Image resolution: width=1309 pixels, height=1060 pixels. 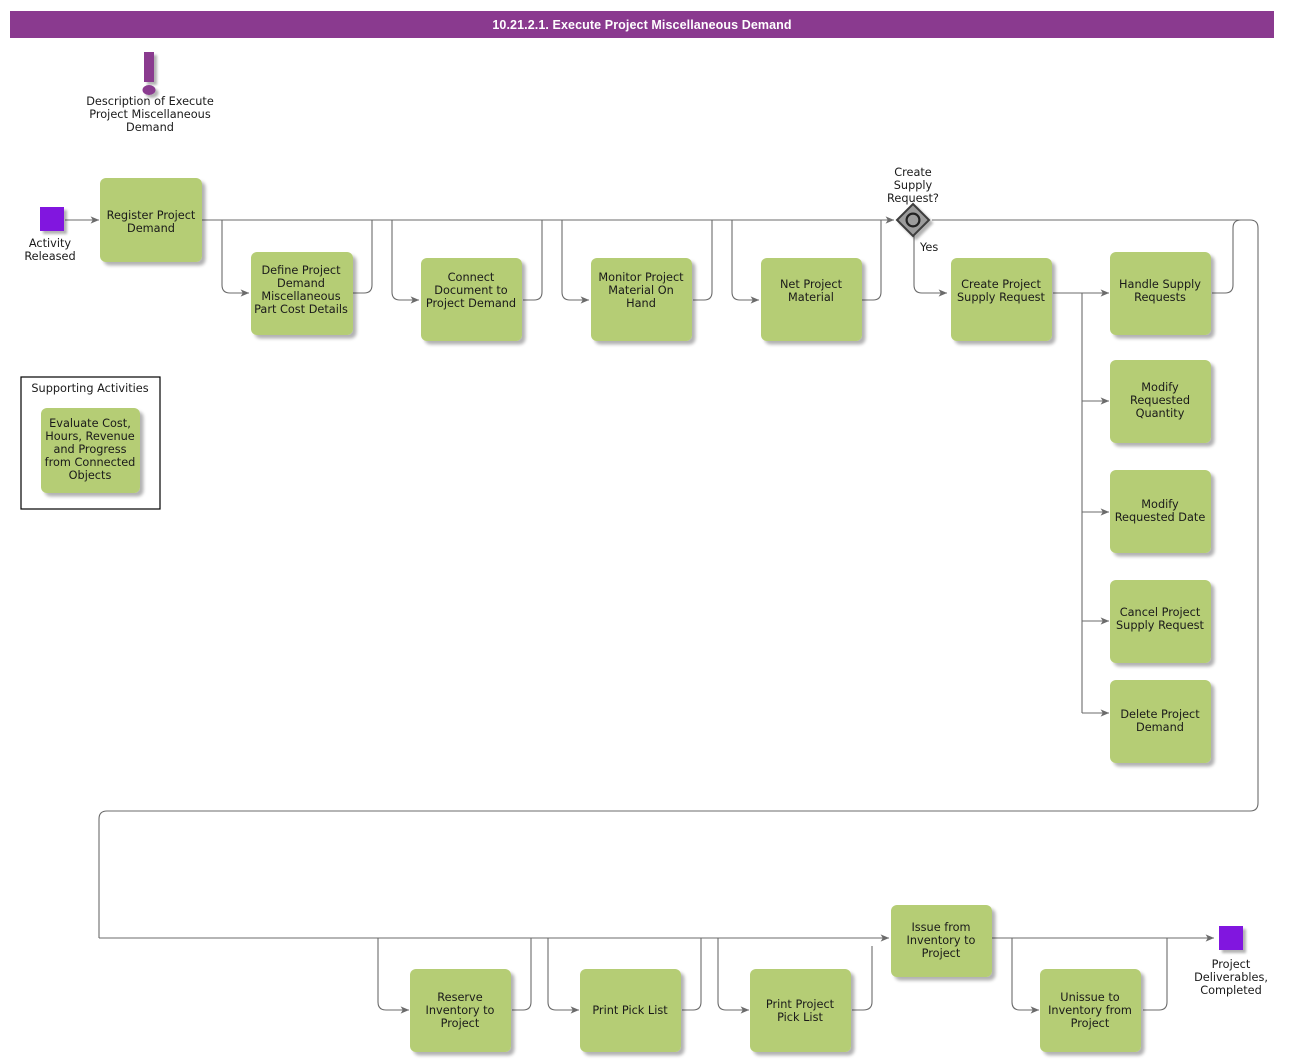 I want to click on task-unissue-to-inventory-from-project: Unissue to Inventory from Project, so click(x=1090, y=1010).